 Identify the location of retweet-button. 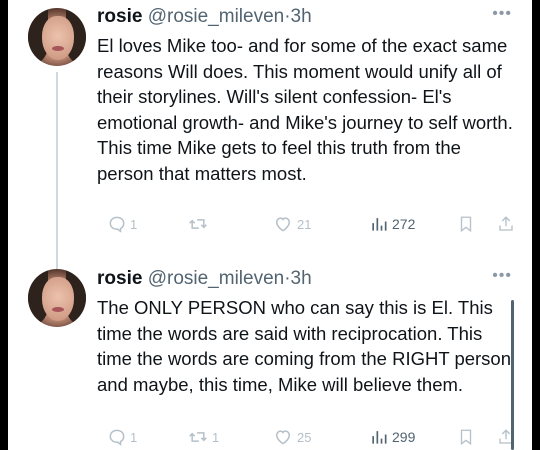
(199, 224).